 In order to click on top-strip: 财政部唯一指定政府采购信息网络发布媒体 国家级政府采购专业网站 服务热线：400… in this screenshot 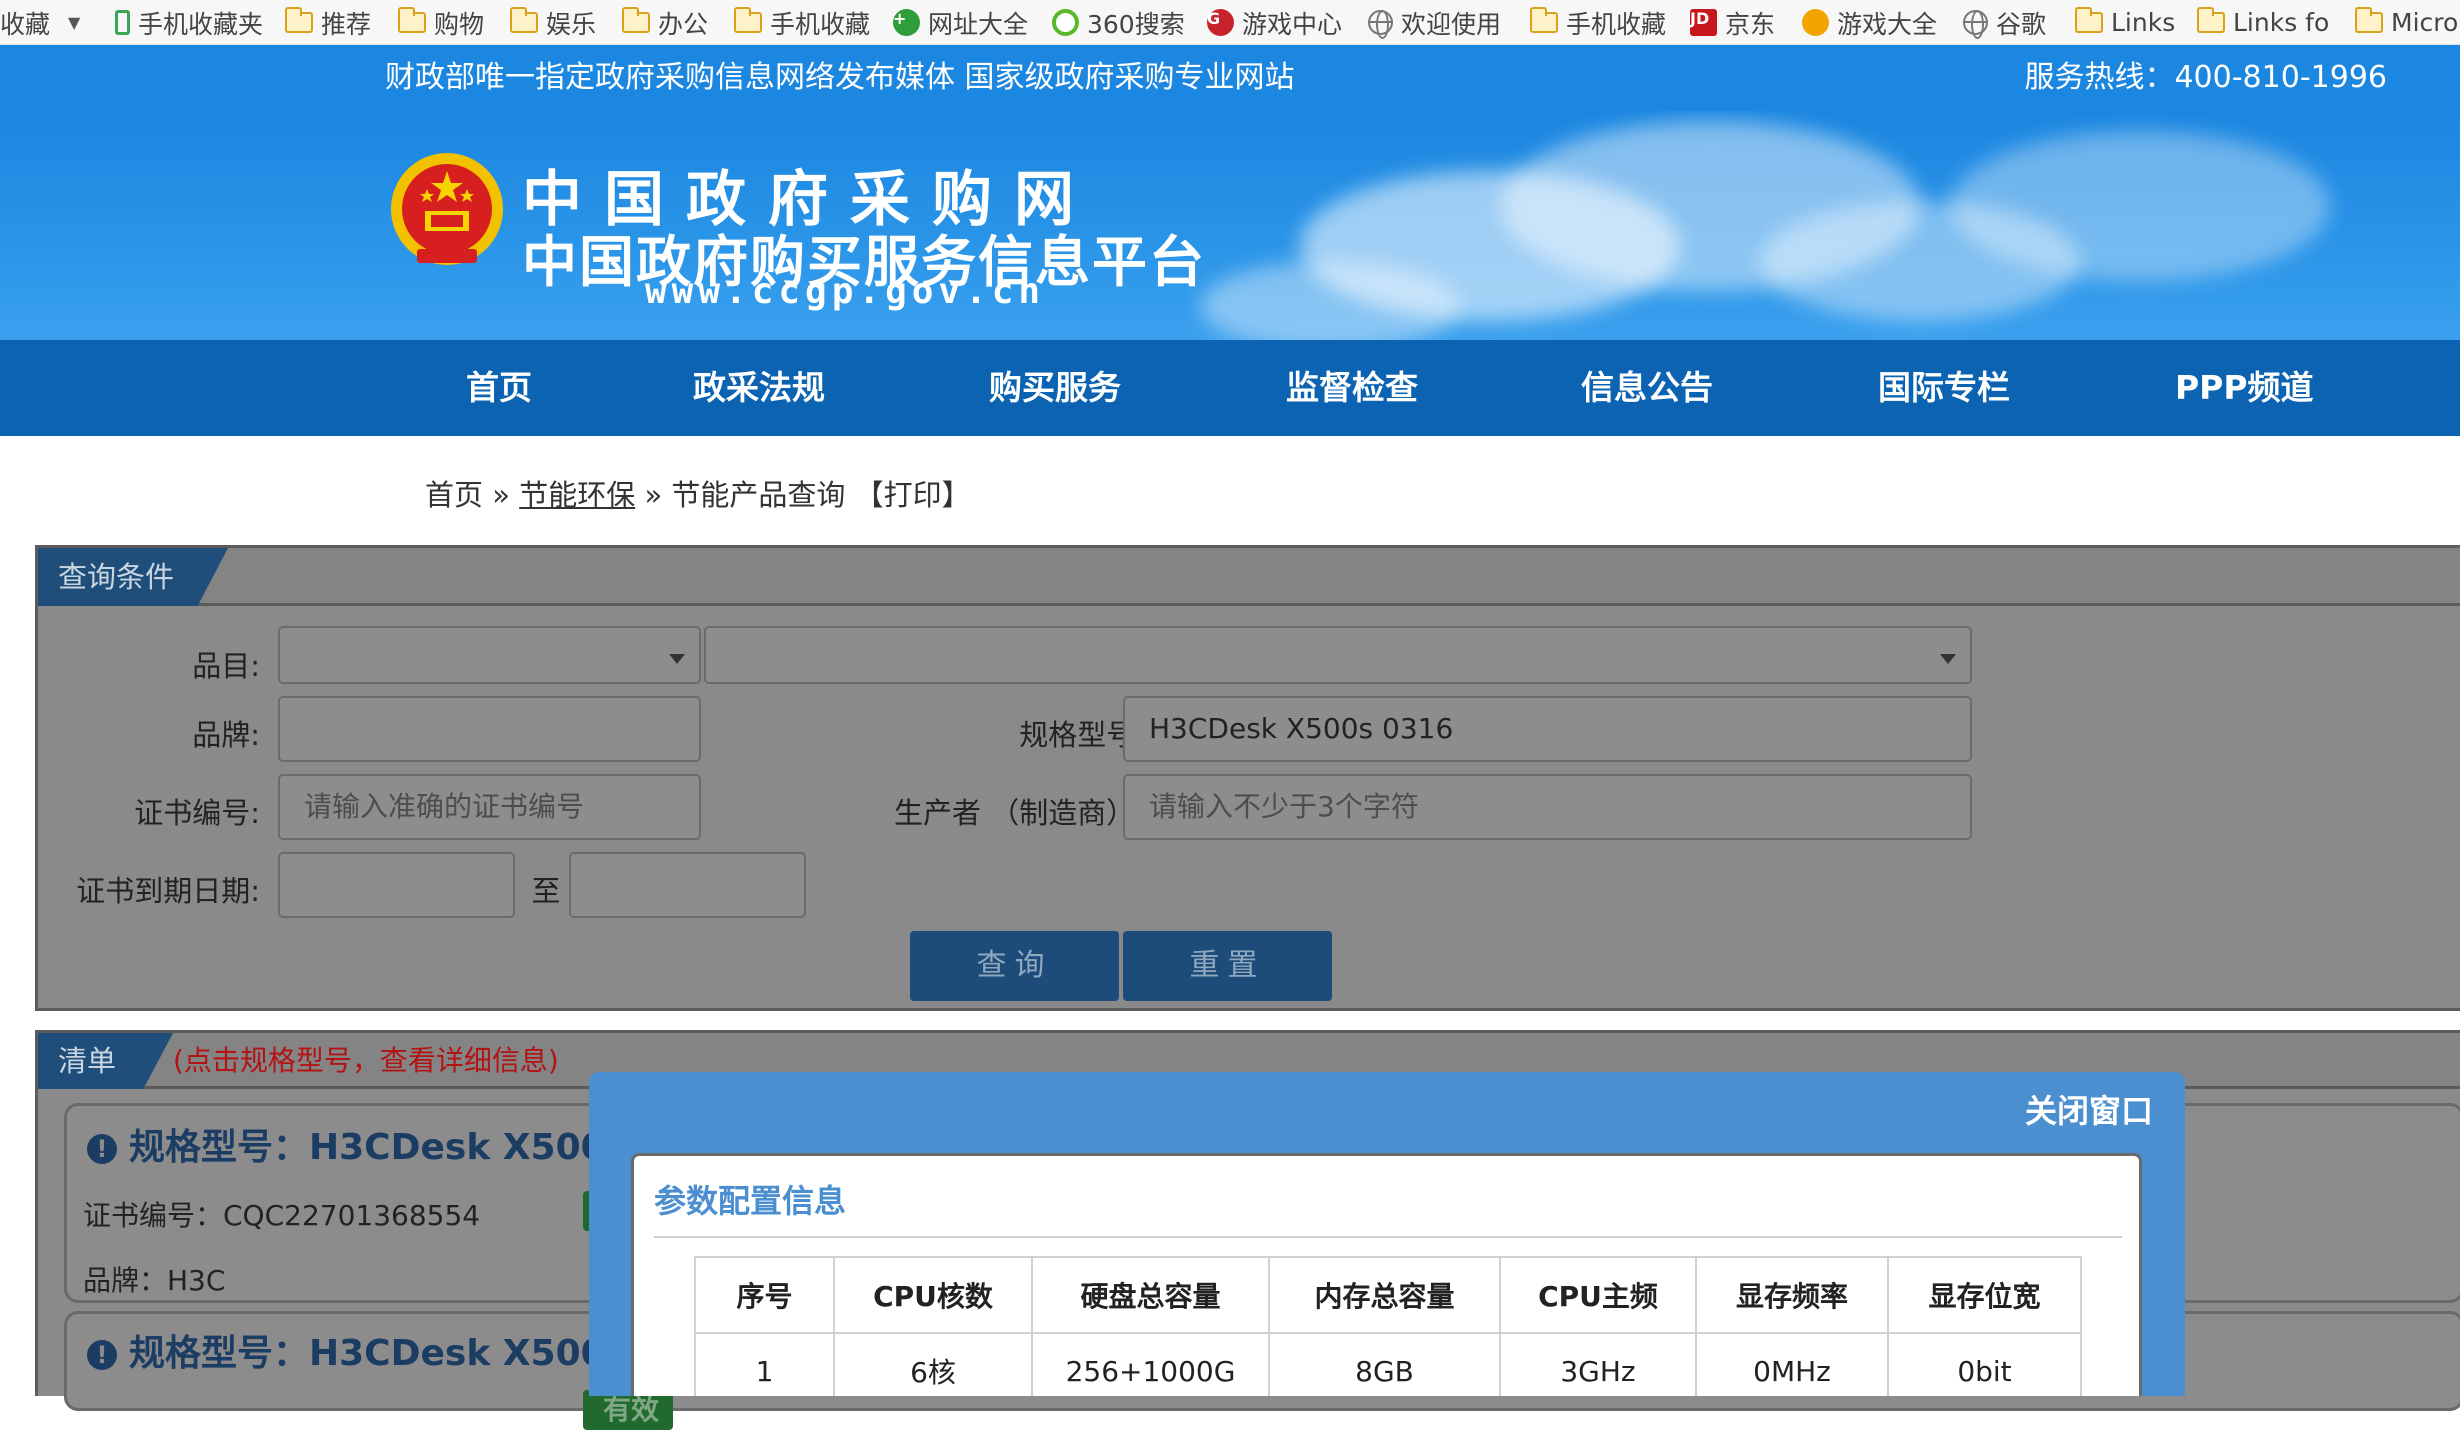, I will do `click(1230, 78)`.